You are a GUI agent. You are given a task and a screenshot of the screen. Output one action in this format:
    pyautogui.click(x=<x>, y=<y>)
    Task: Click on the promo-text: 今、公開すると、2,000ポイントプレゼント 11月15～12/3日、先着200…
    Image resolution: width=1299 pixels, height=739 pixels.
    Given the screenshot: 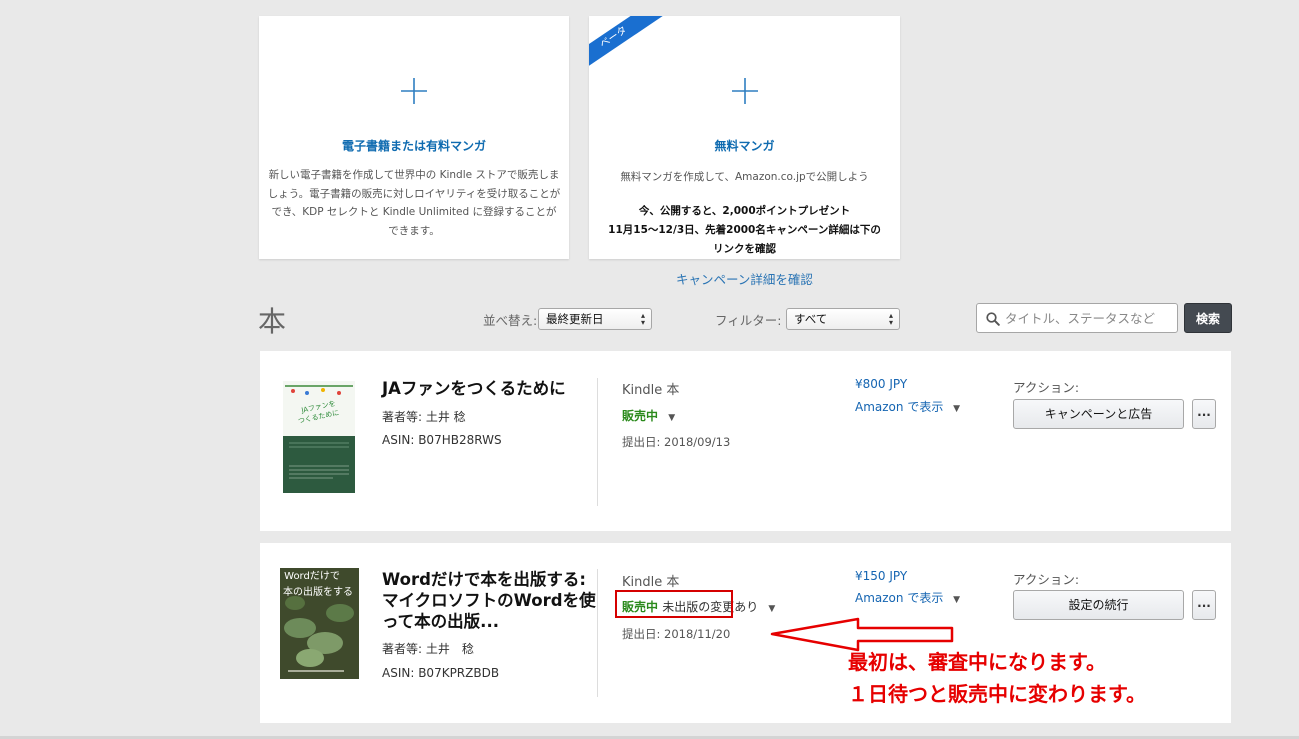 What is the action you would take?
    pyautogui.click(x=744, y=230)
    